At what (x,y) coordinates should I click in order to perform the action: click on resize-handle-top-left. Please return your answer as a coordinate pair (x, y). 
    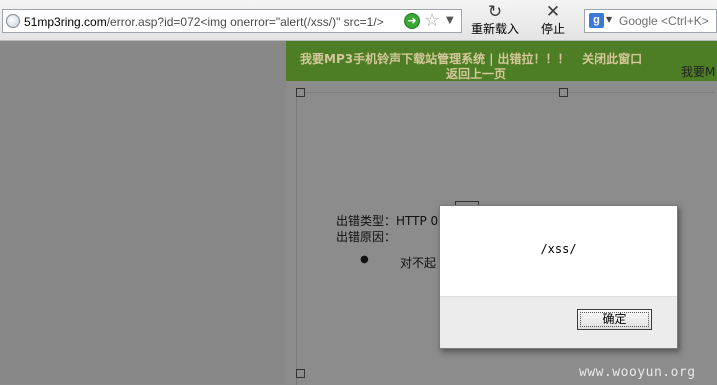
    Looking at the image, I should click on (300, 92).